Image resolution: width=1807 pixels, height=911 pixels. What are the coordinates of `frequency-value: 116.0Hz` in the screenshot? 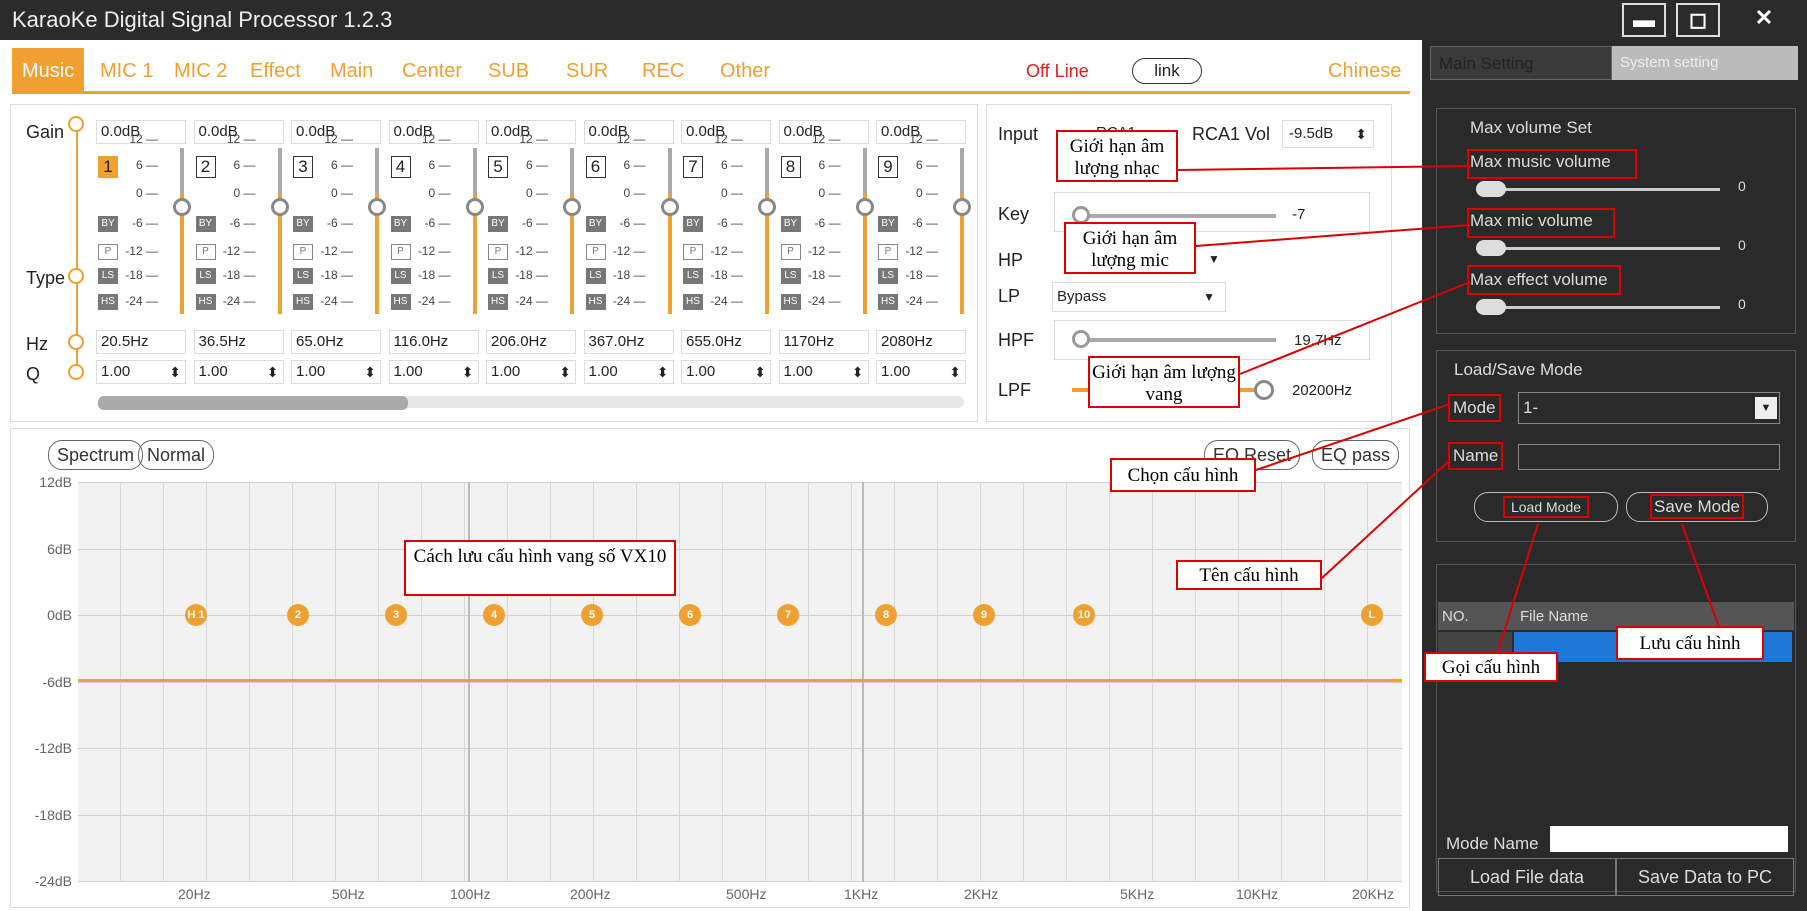 It's located at (433, 342).